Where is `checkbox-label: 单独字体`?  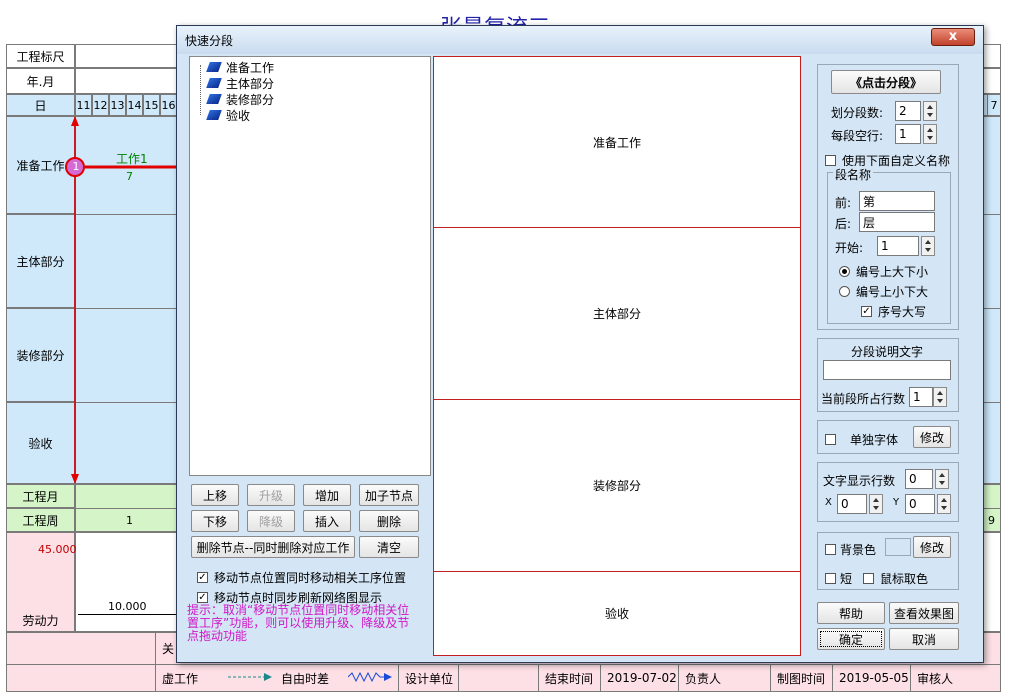
checkbox-label: 单独字体 is located at coordinates (874, 440).